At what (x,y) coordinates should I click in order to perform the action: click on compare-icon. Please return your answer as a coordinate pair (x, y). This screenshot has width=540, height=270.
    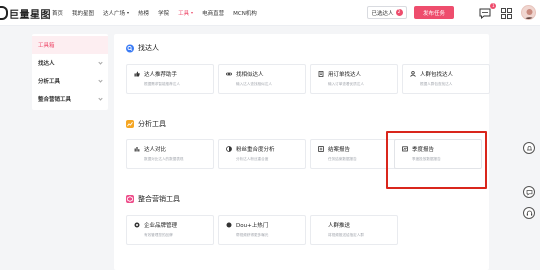
    Looking at the image, I should click on (137, 149).